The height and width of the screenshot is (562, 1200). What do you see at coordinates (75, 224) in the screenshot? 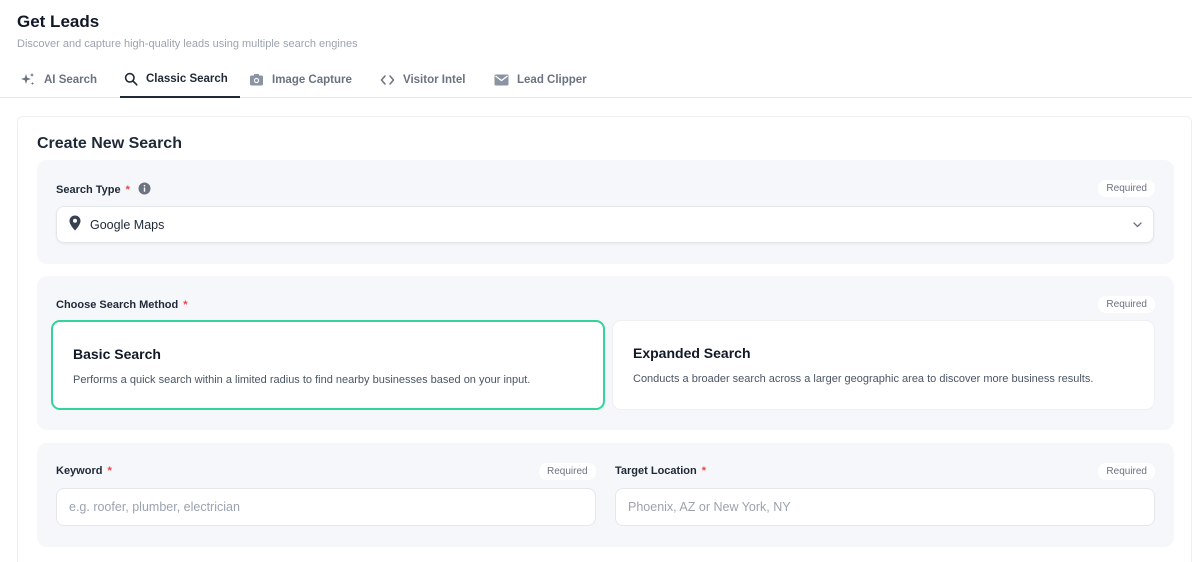
I see `map-pin-icon` at bounding box center [75, 224].